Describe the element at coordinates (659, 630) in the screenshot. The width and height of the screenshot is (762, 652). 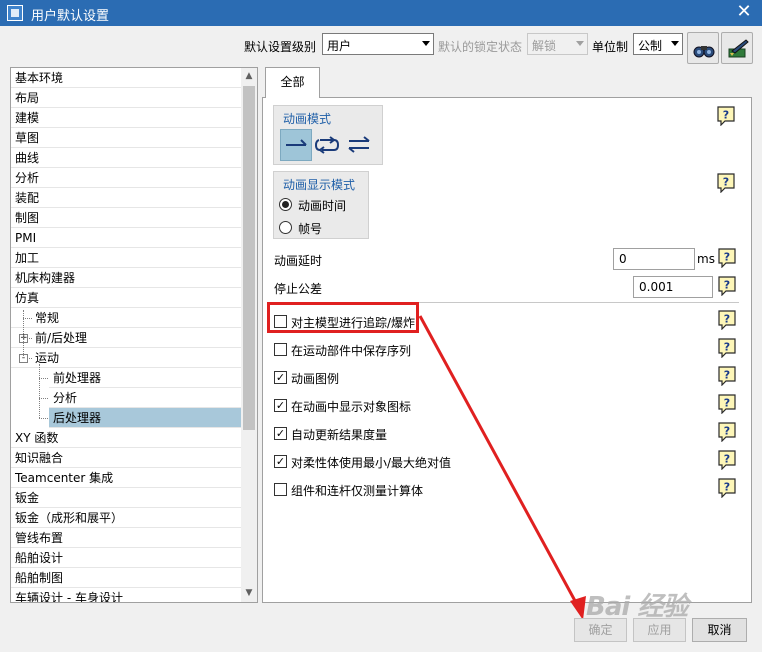
I see `apply-button: 应用` at that location.